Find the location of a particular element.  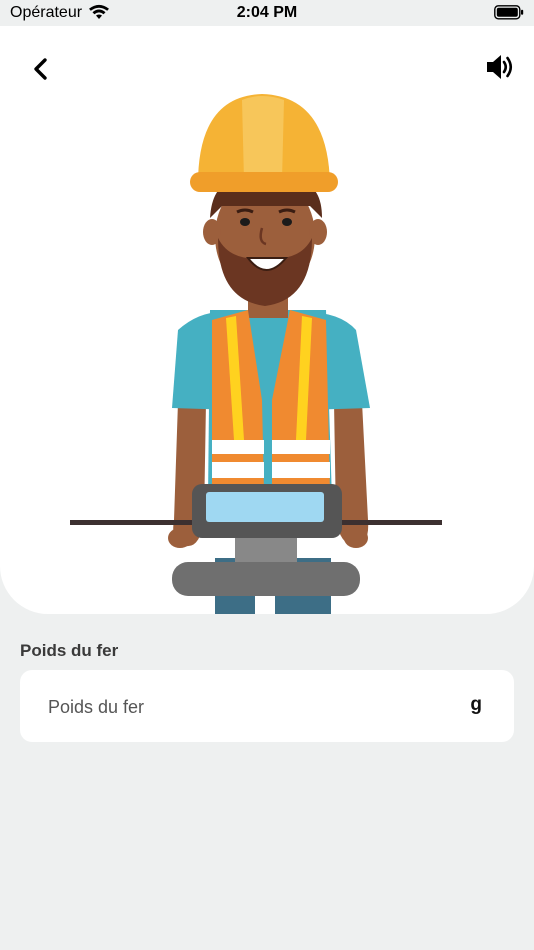

unit-label: g is located at coordinates (476, 704).